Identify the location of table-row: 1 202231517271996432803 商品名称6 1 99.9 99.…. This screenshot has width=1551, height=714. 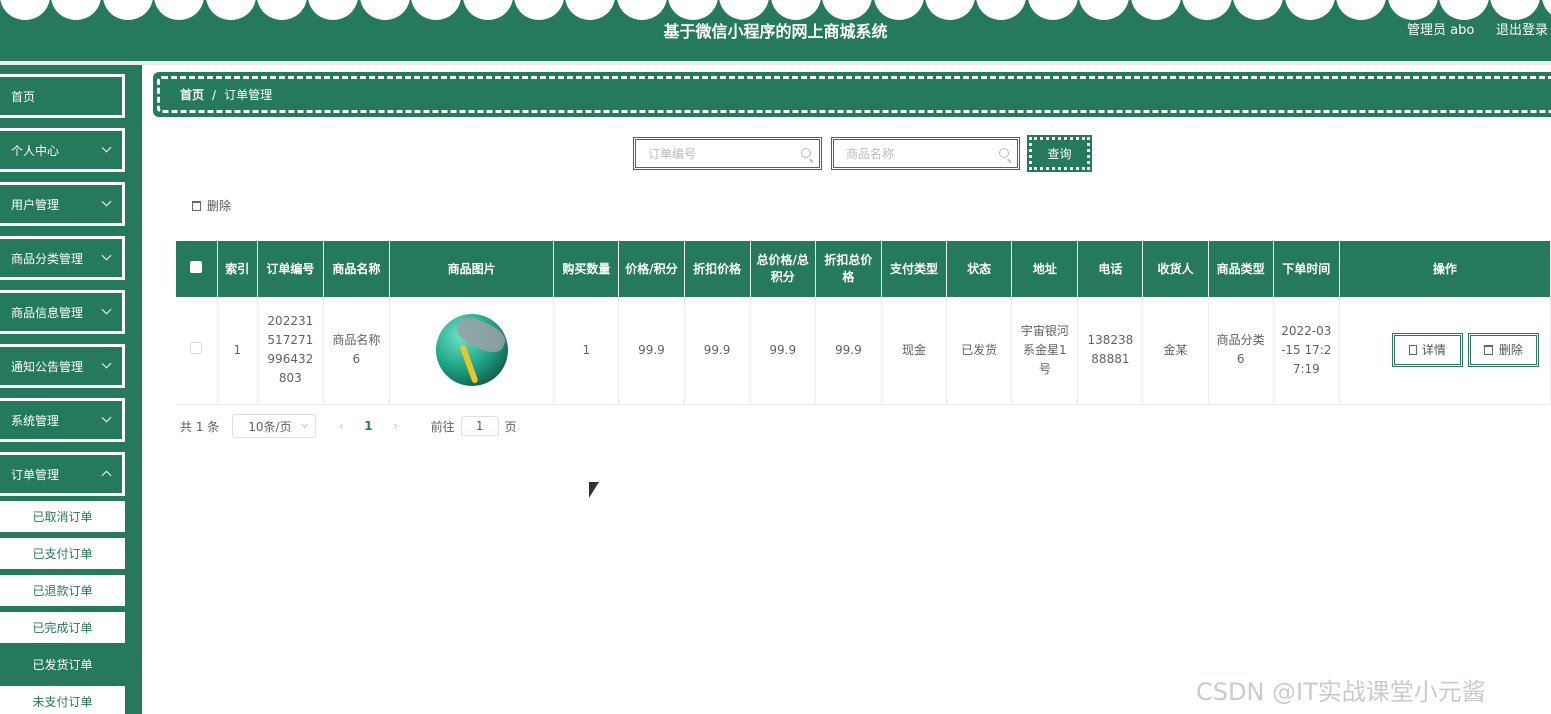
(863, 351).